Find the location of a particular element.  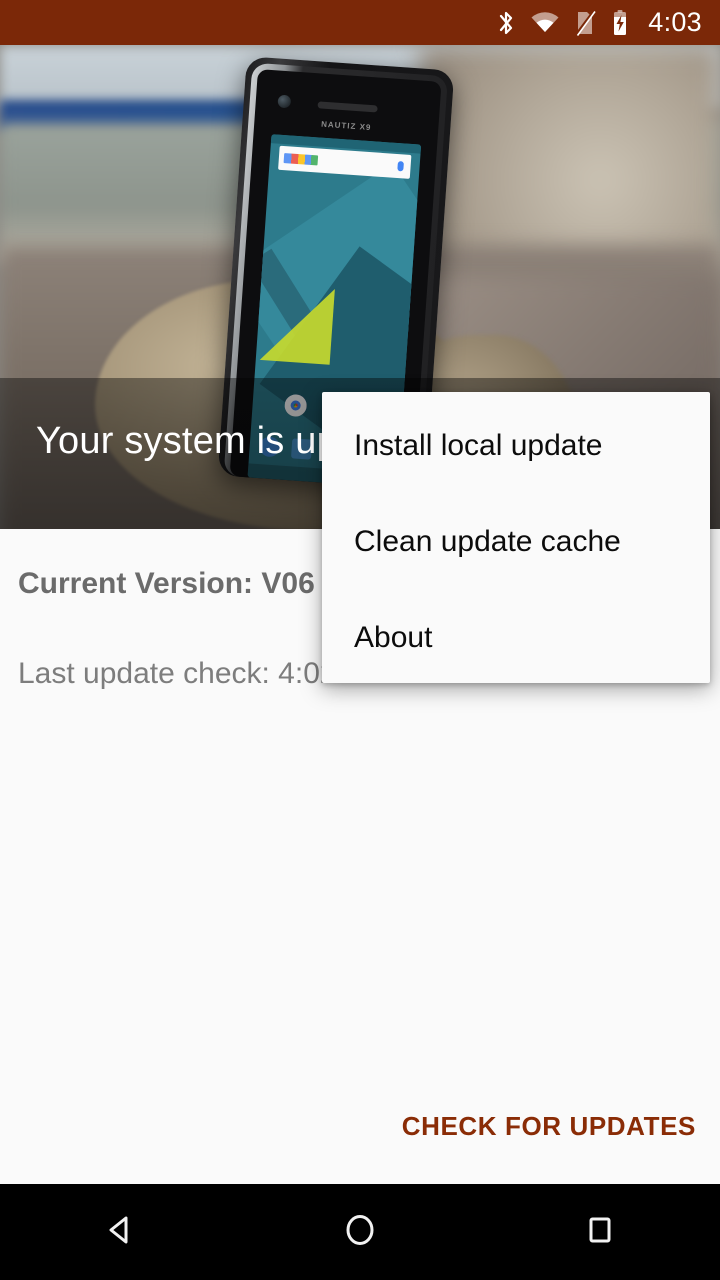

menu-item-about: About is located at coordinates (516, 638).